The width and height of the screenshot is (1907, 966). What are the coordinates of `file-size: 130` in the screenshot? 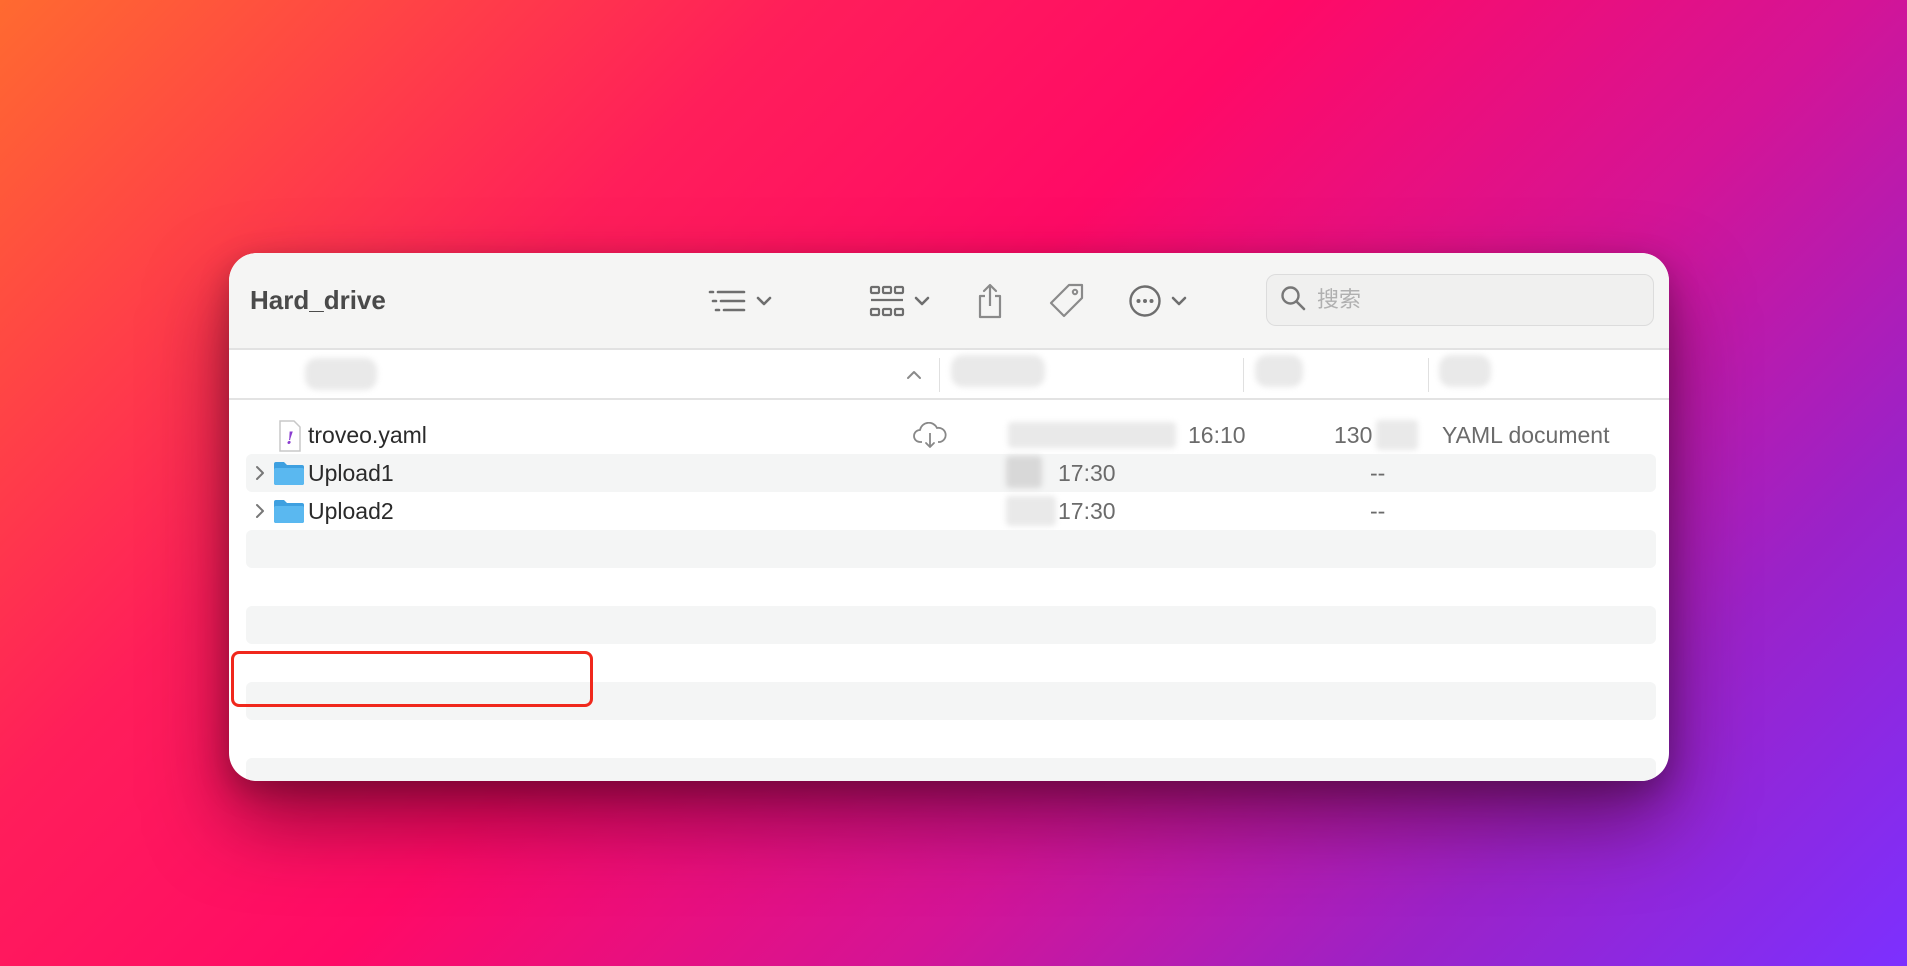 It's located at (1353, 434).